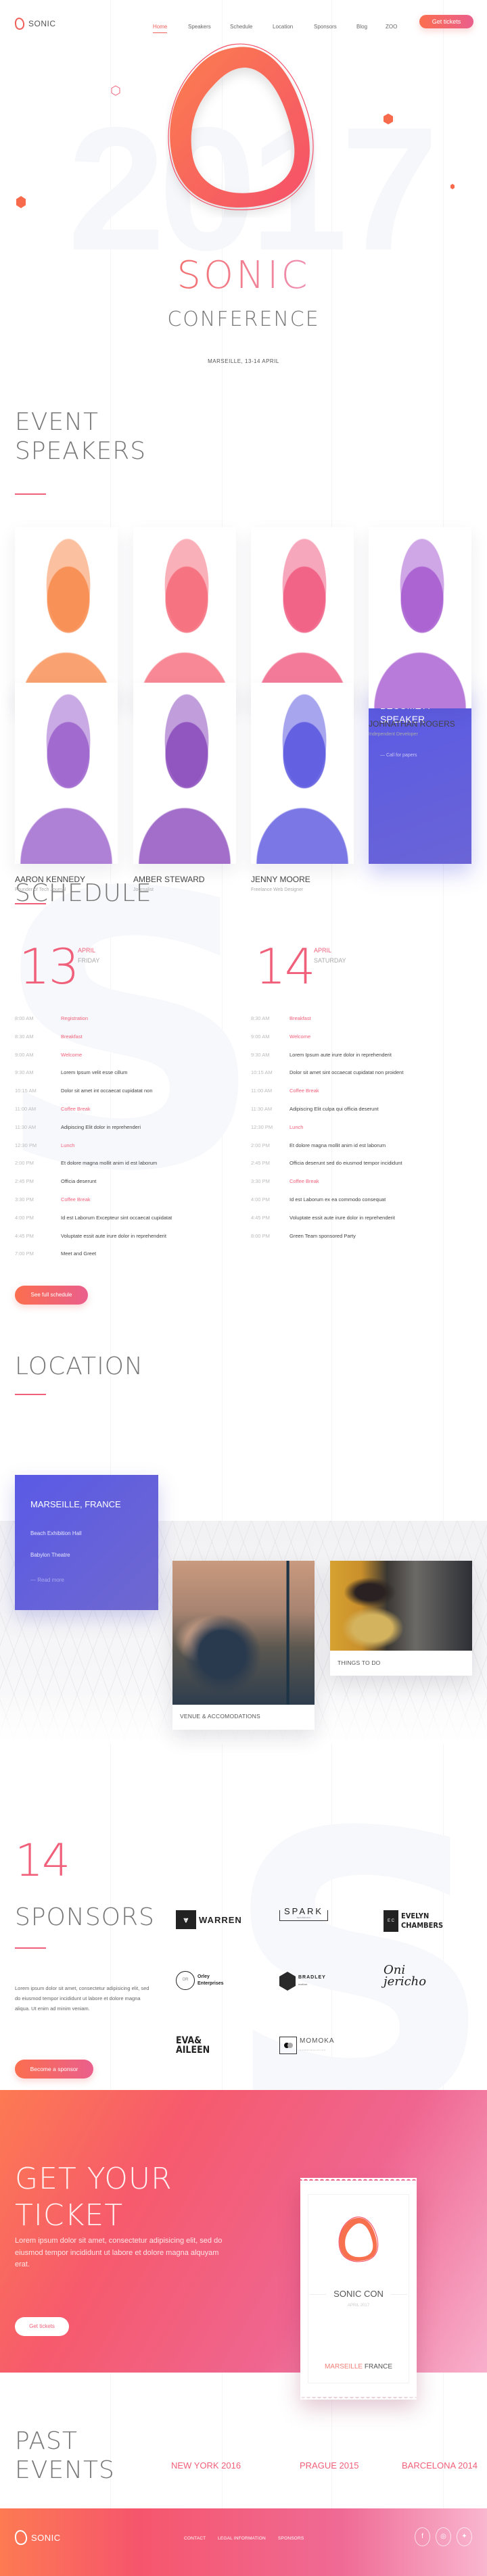  I want to click on speaker-name: AMBER STEWARD, so click(169, 879).